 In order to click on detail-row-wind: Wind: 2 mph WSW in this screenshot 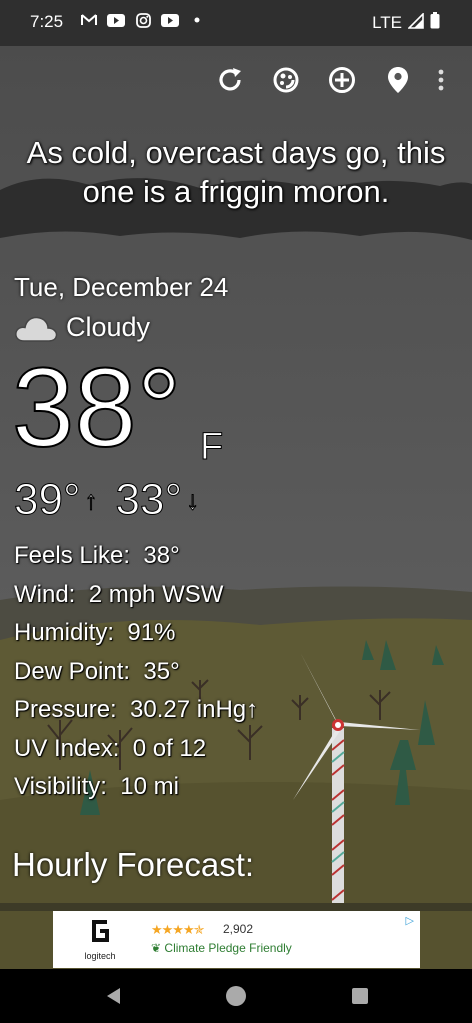, I will do `click(136, 595)`.